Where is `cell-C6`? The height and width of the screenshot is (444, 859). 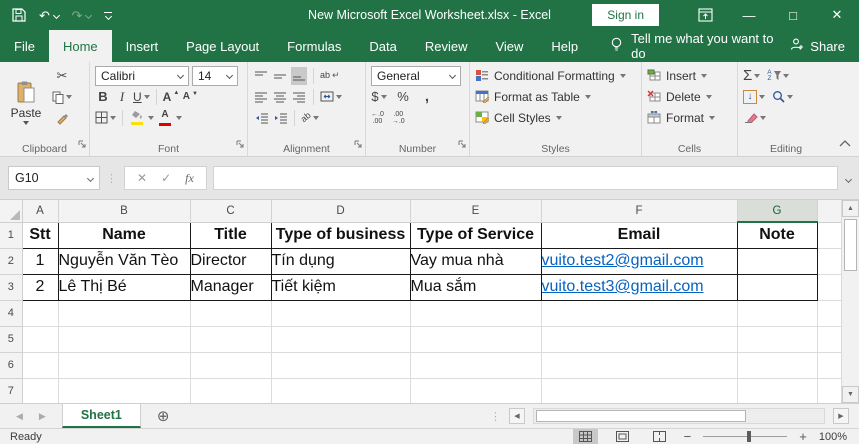 cell-C6 is located at coordinates (231, 365).